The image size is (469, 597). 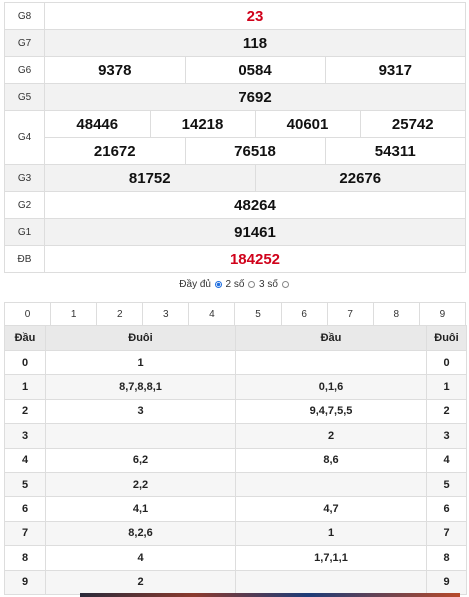 I want to click on row-tail-2: 7, so click(x=446, y=533).